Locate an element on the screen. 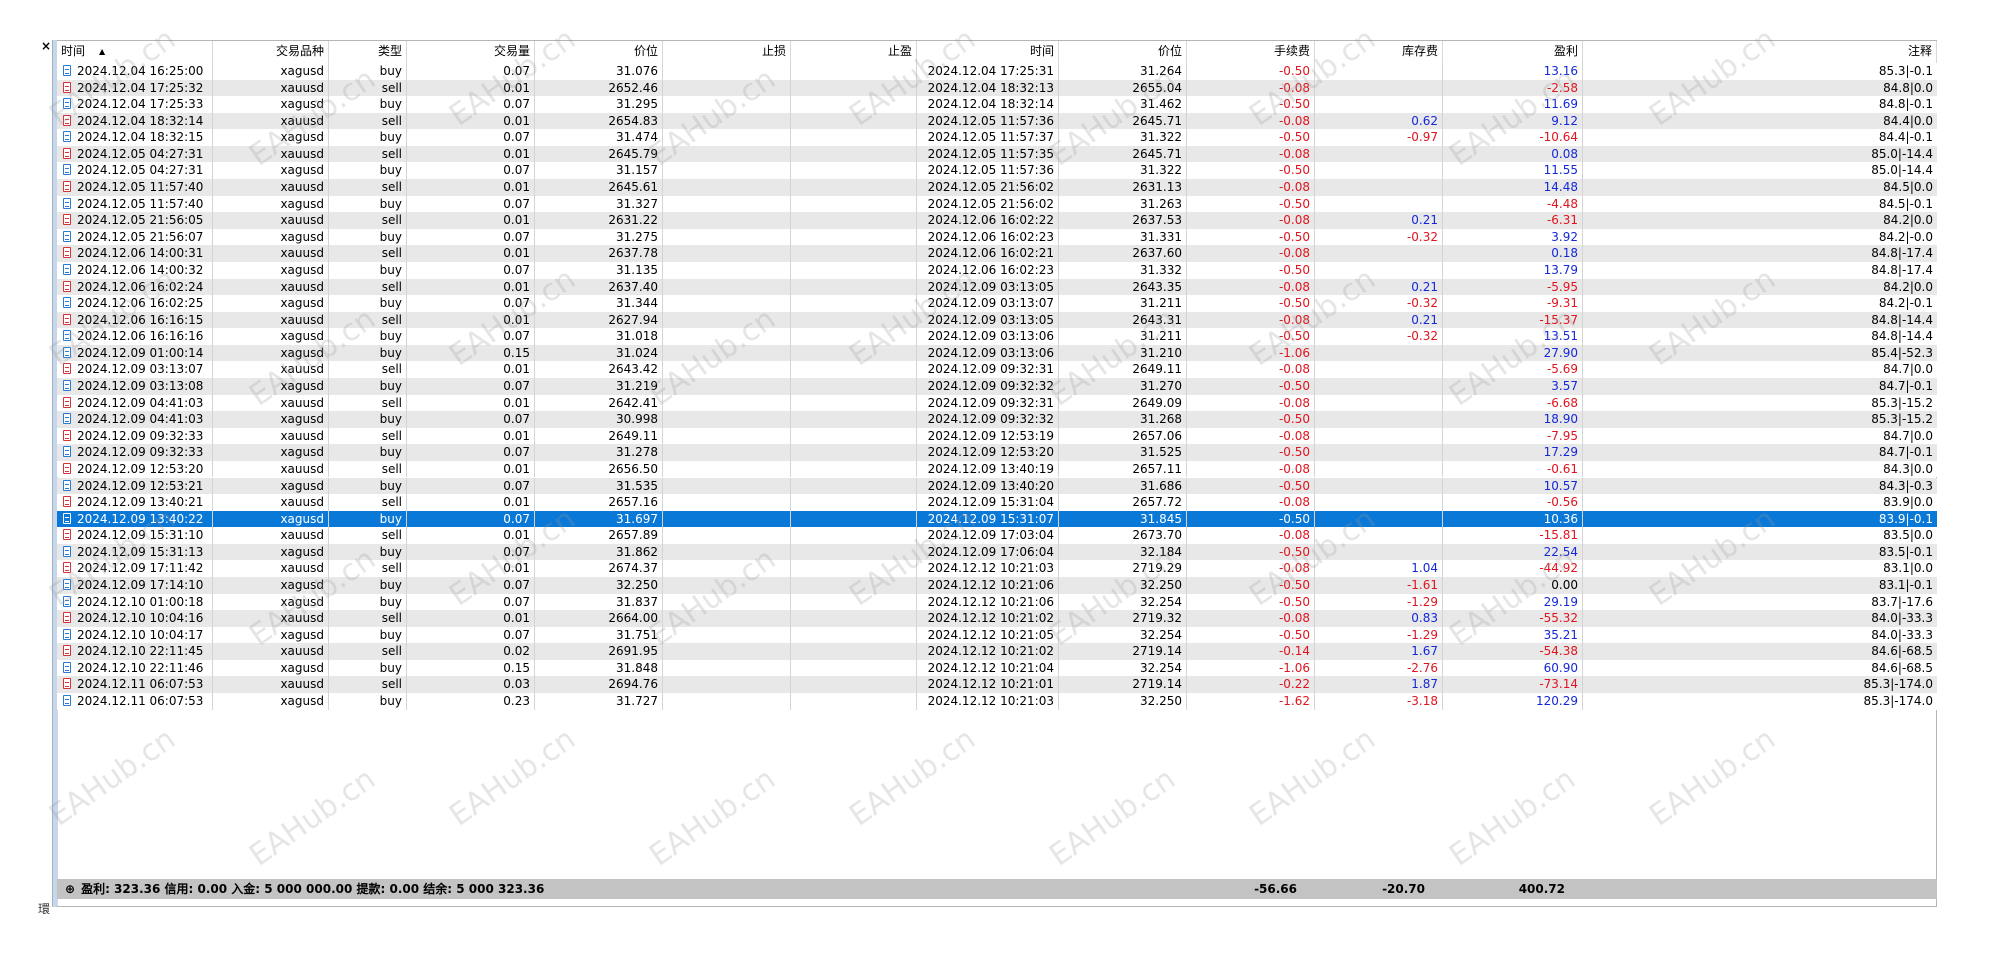 The height and width of the screenshot is (956, 1991). cell-symbol: xagusd is located at coordinates (271, 452).